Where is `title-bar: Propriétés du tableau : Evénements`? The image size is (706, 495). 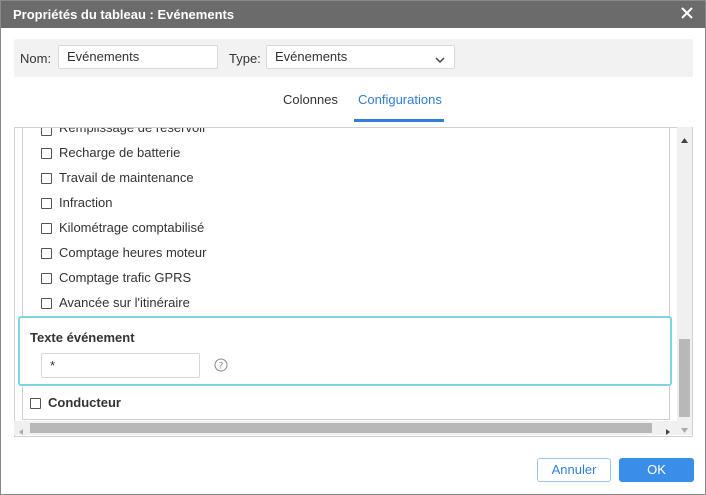 title-bar: Propriétés du tableau : Evénements is located at coordinates (353, 14).